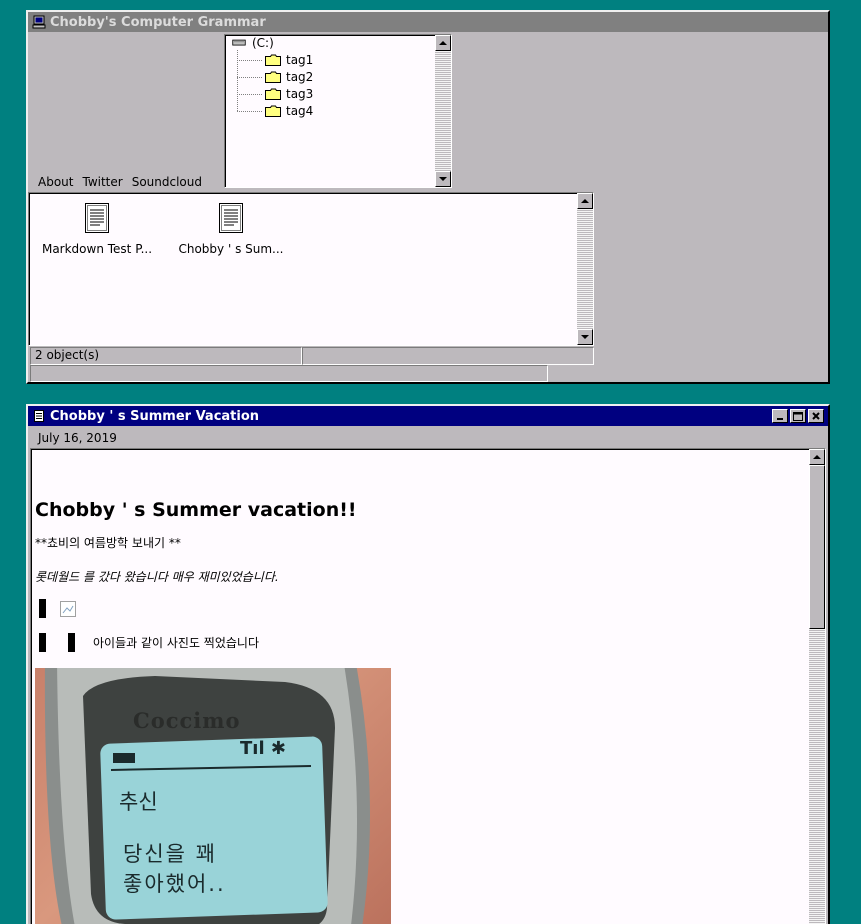 This screenshot has height=924, width=861. What do you see at coordinates (300, 60) in the screenshot?
I see `tree-item-label: tag1` at bounding box center [300, 60].